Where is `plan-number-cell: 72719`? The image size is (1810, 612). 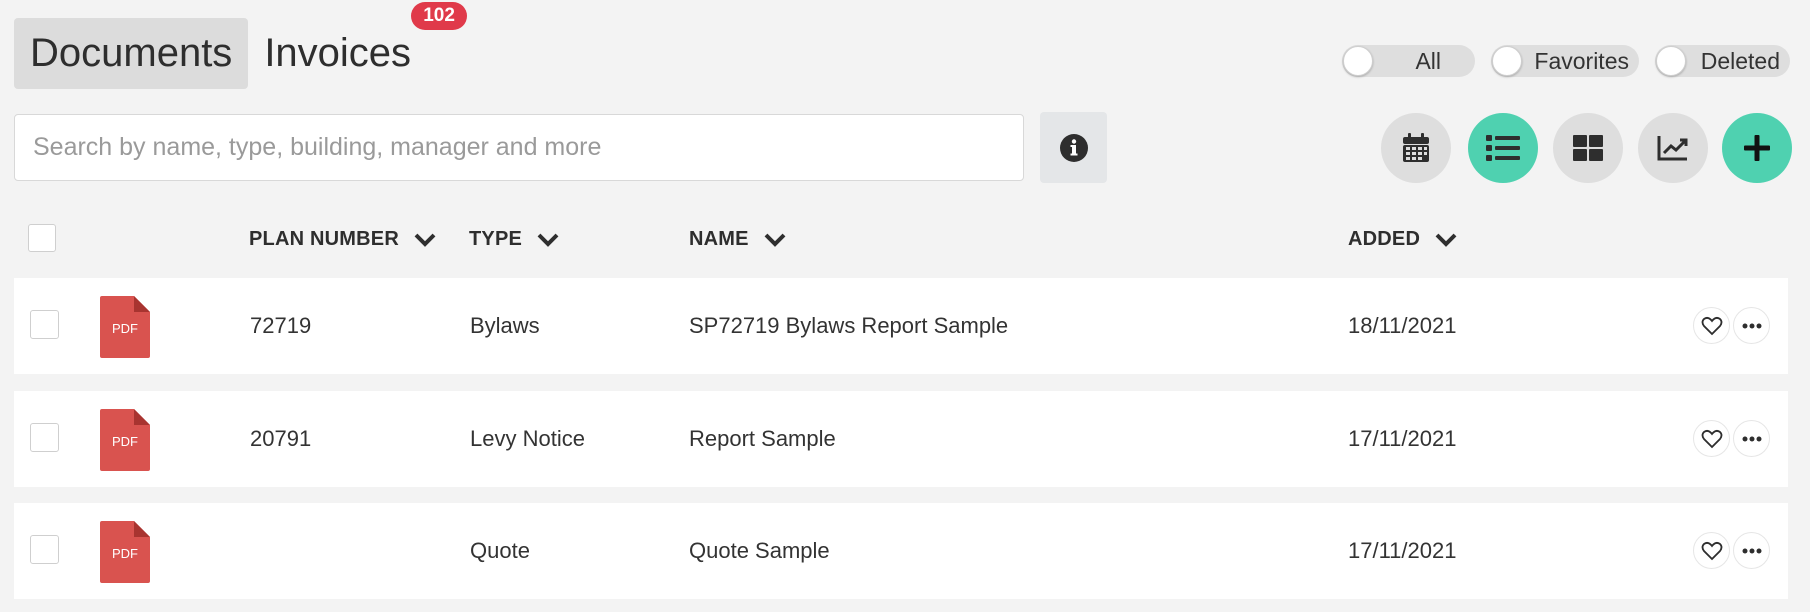 plan-number-cell: 72719 is located at coordinates (281, 325).